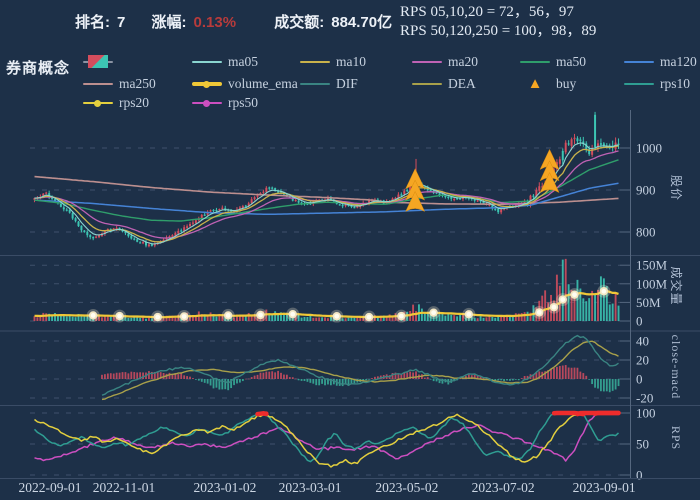 Image resolution: width=700 pixels, height=500 pixels. Describe the element at coordinates (642, 444) in the screenshot. I see `svg-text: 50` at that location.